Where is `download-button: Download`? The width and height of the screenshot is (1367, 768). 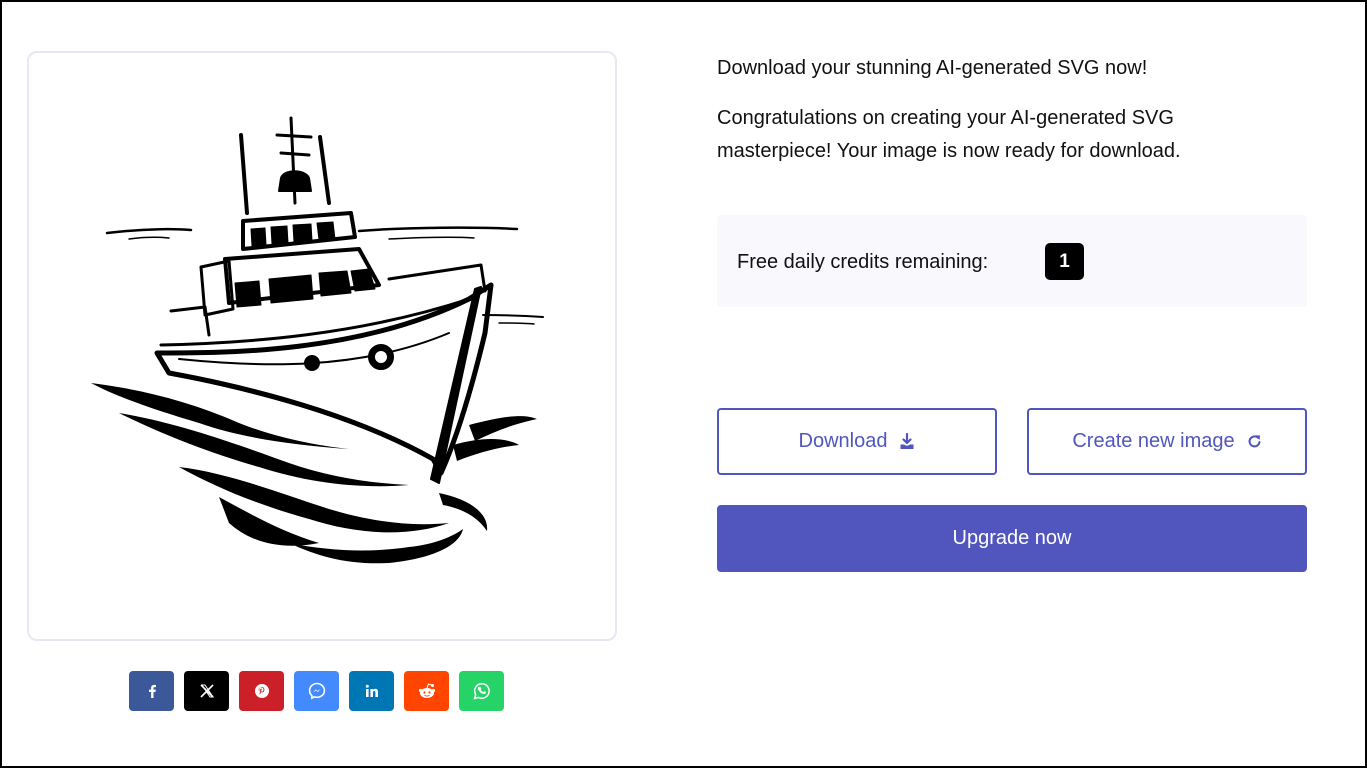
download-button: Download is located at coordinates (857, 441).